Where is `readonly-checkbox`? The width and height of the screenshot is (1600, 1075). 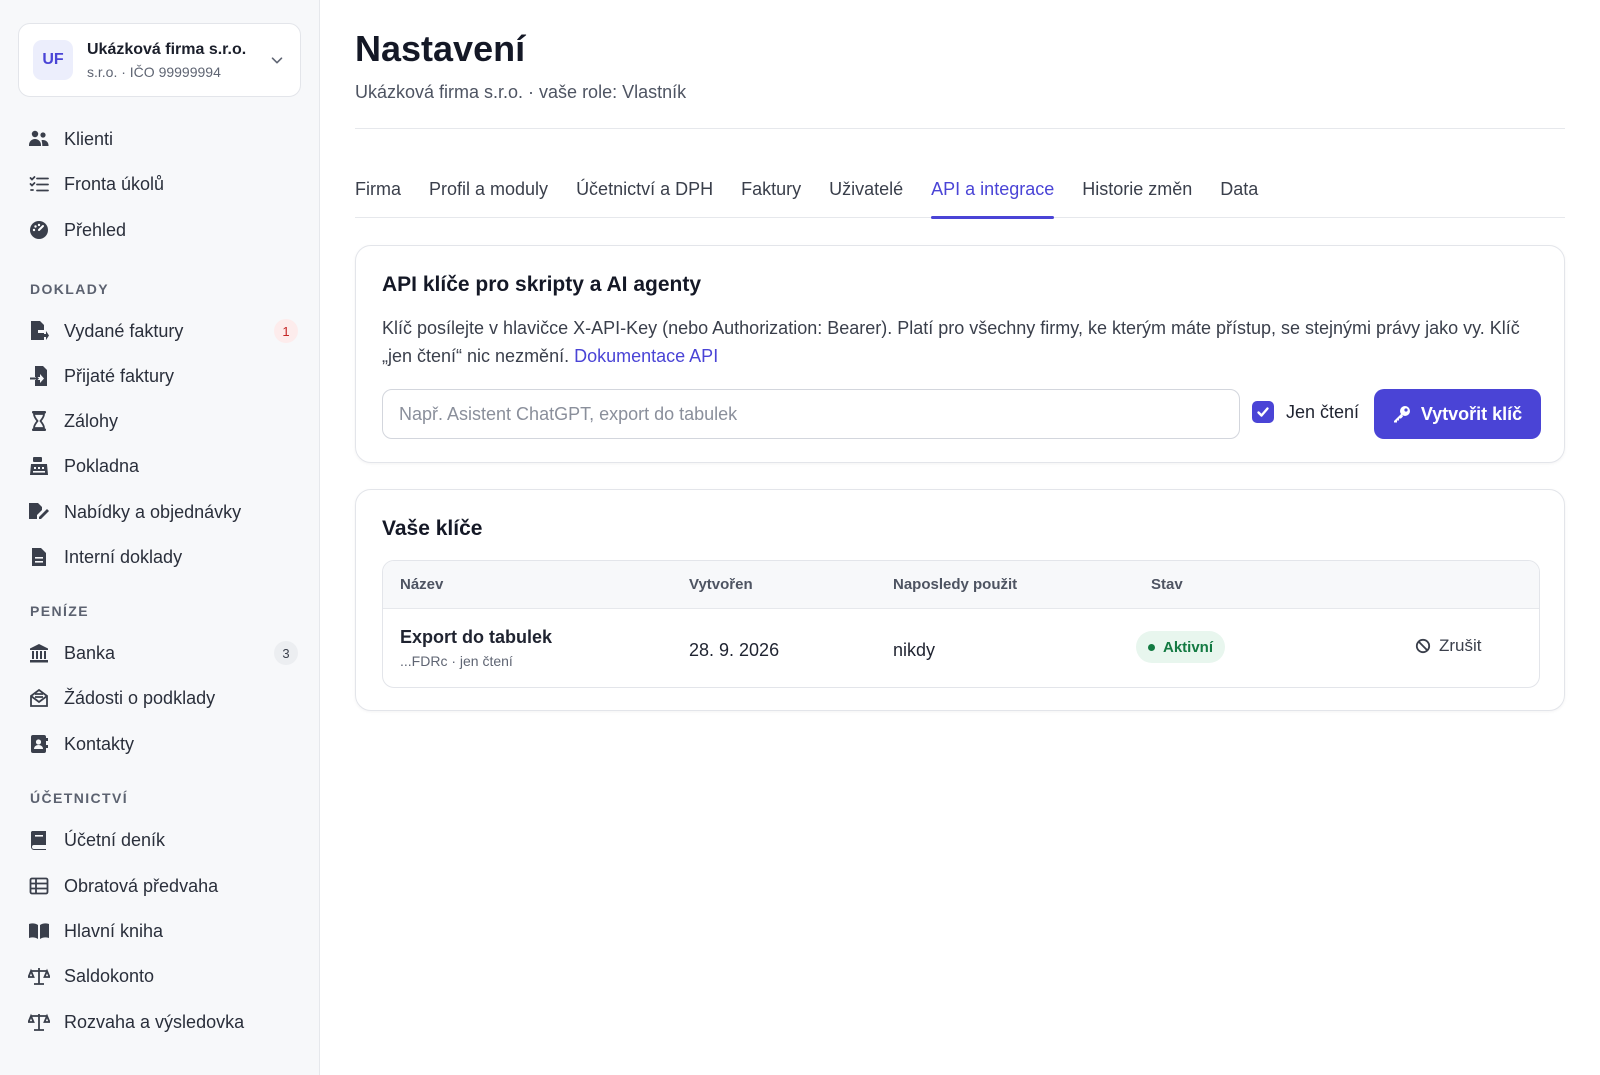 readonly-checkbox is located at coordinates (1263, 412).